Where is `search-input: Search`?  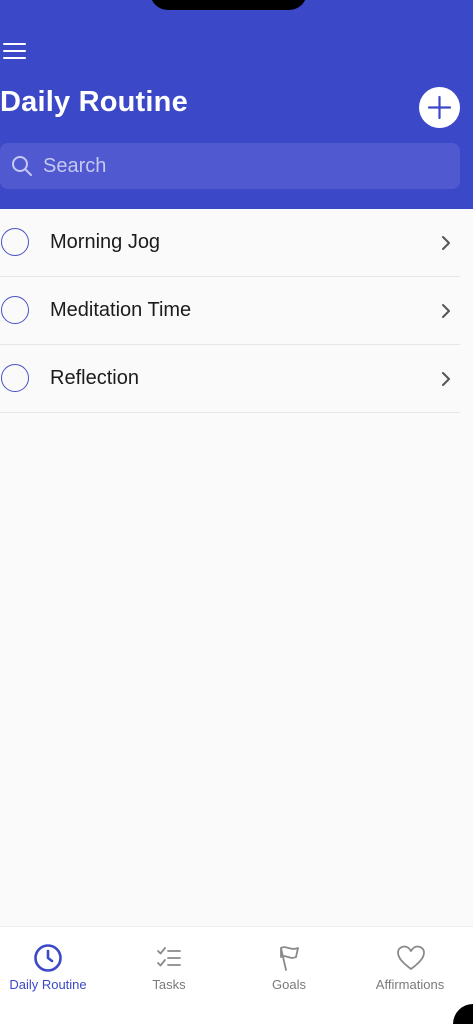
search-input: Search is located at coordinates (230, 166).